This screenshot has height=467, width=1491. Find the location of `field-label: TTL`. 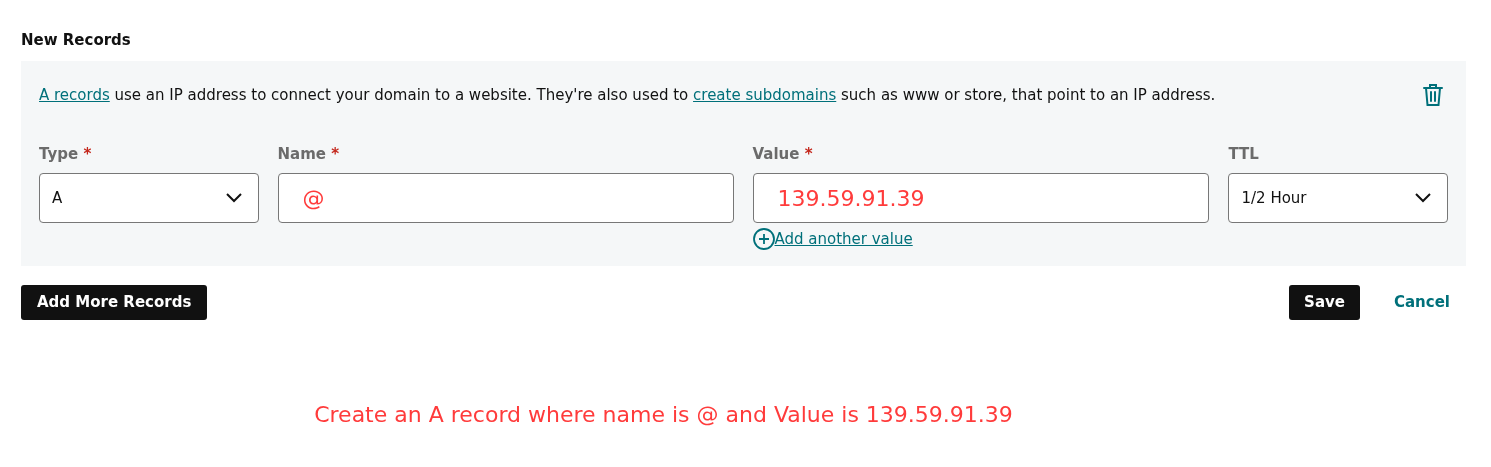

field-label: TTL is located at coordinates (1244, 154).